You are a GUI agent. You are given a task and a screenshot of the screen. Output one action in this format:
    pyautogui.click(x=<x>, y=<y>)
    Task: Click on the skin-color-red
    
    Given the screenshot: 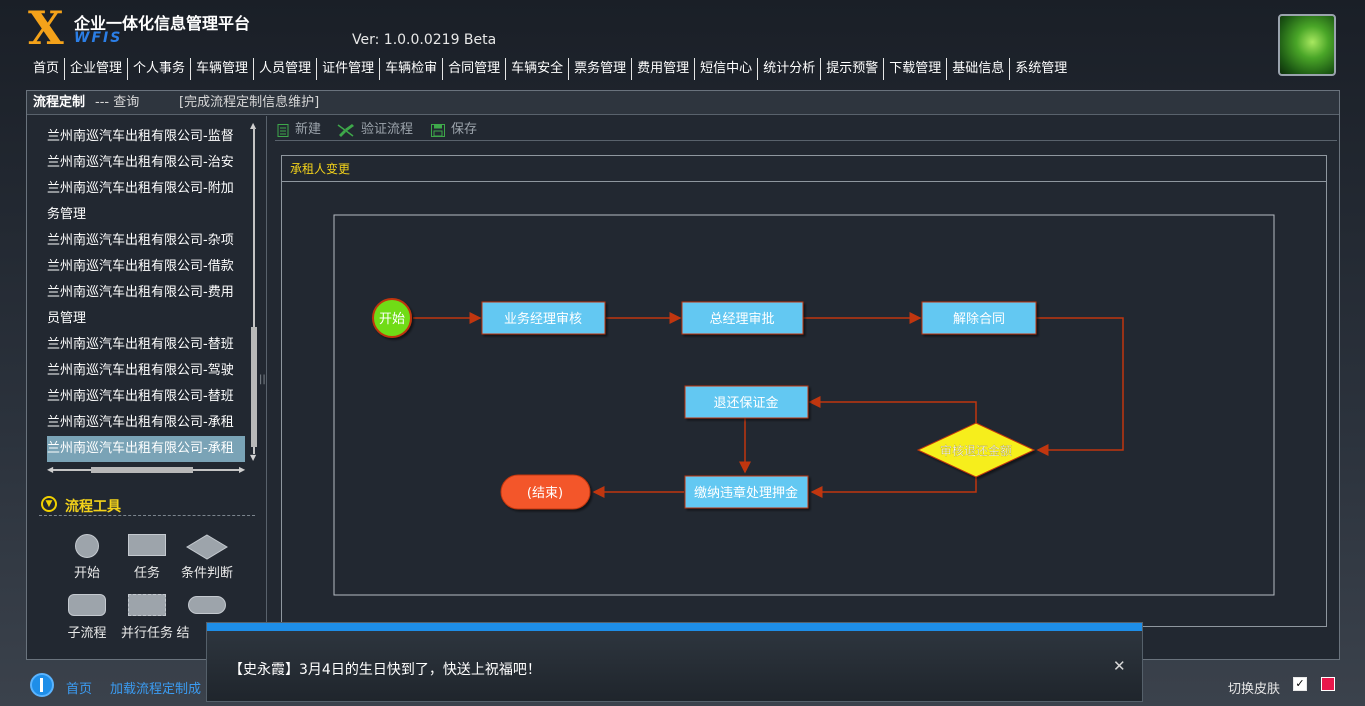 What is the action you would take?
    pyautogui.click(x=1328, y=684)
    